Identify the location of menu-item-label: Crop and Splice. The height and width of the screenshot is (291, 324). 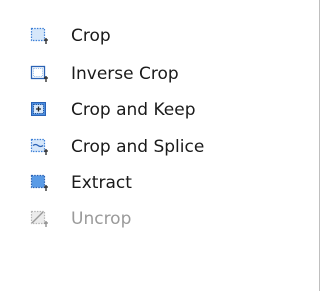
(138, 146).